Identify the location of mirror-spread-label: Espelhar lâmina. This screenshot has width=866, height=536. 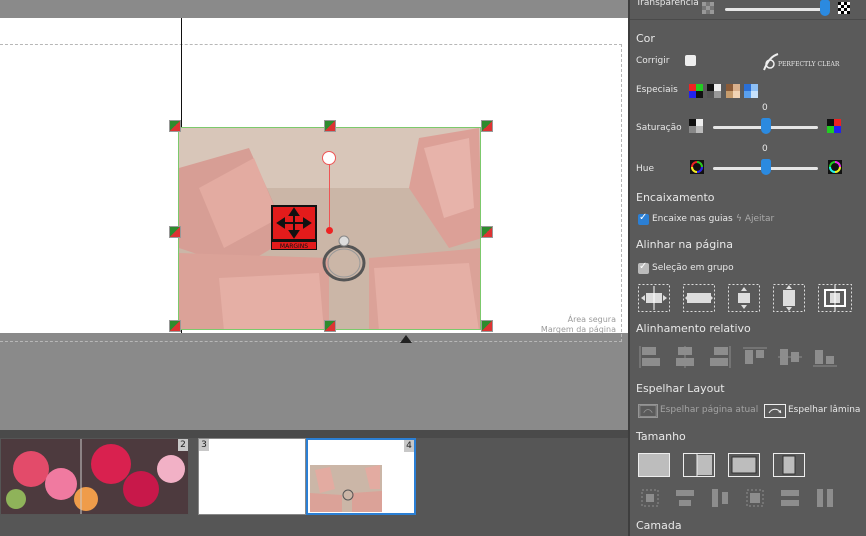
(824, 410).